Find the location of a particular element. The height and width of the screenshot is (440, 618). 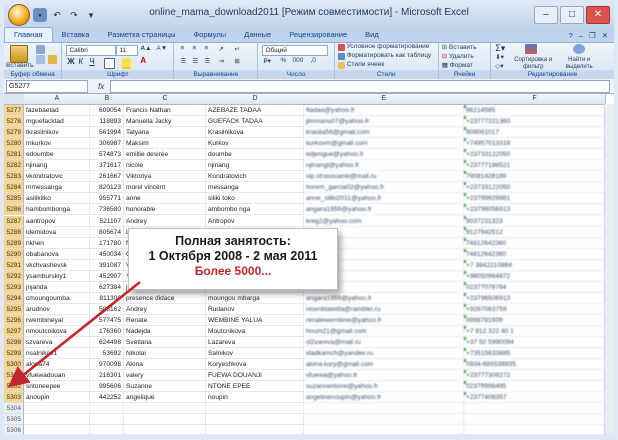

paste-icon is located at coordinates (19, 54).